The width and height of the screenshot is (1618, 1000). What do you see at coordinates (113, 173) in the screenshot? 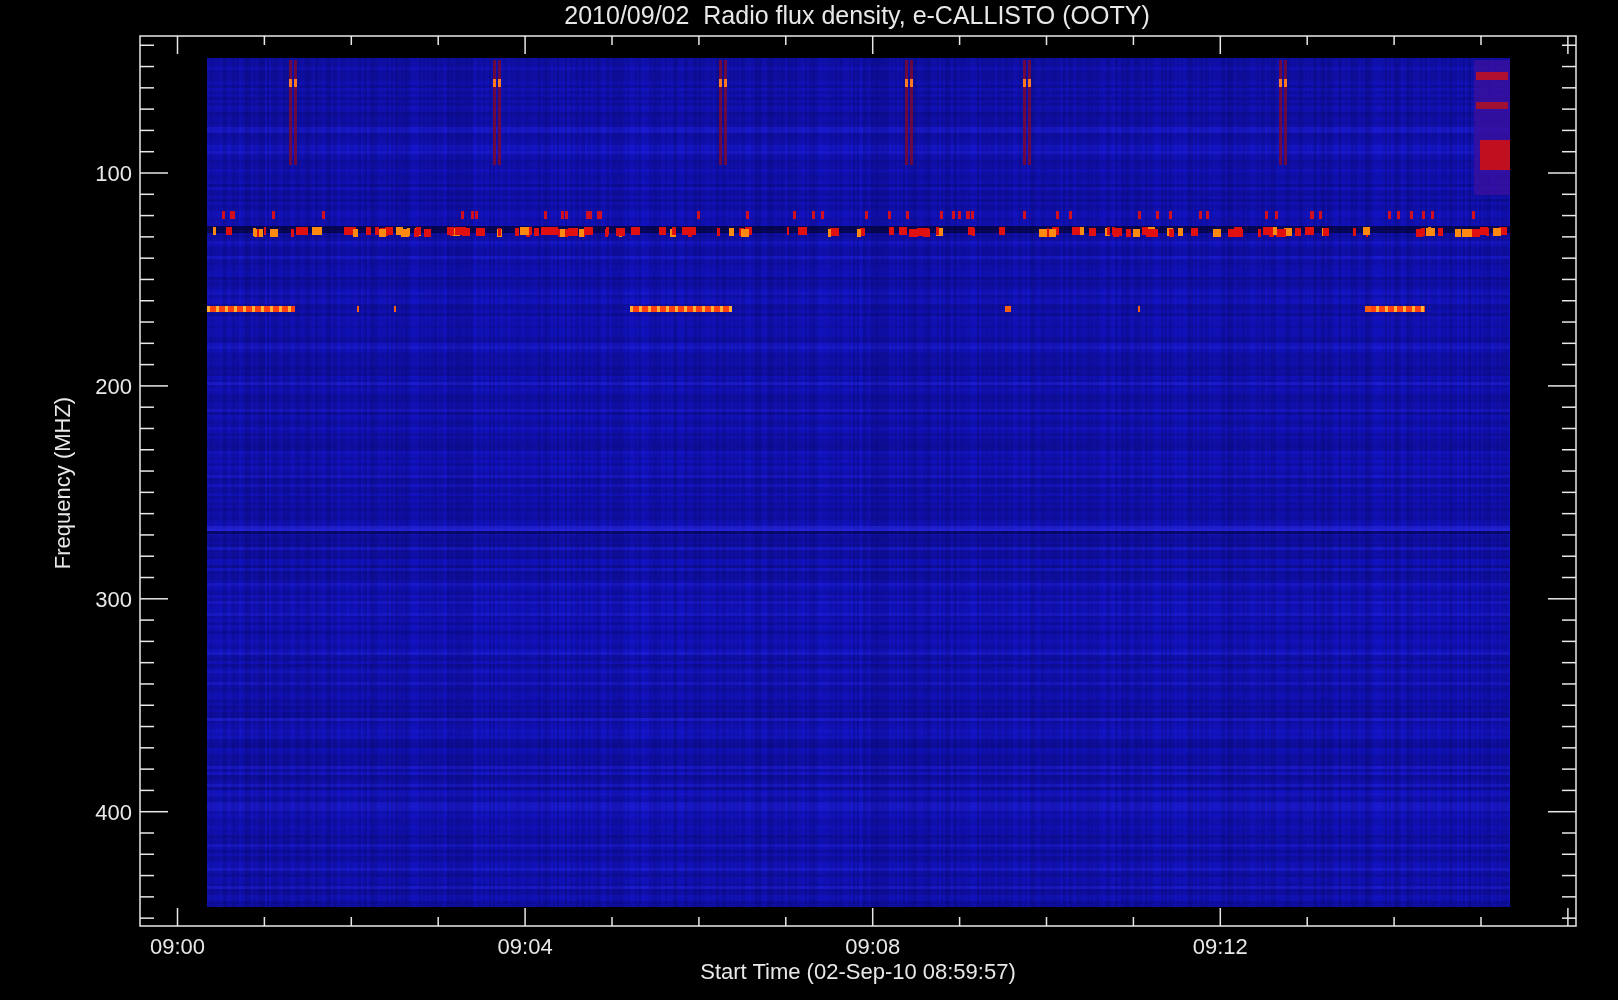
I see `tick-label: 100` at bounding box center [113, 173].